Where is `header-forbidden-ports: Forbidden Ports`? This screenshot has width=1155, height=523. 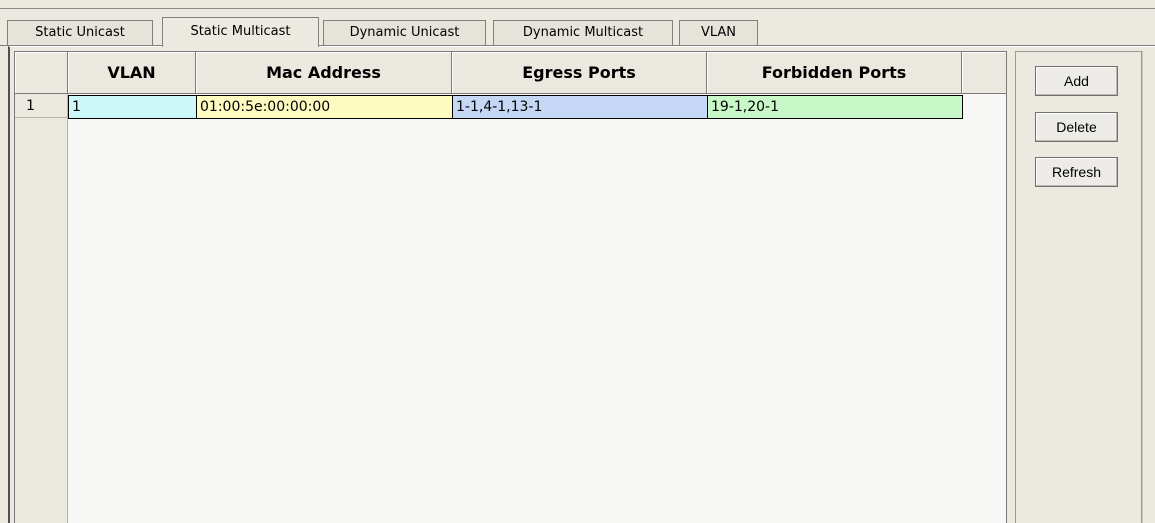
header-forbidden-ports: Forbidden Ports is located at coordinates (834, 73).